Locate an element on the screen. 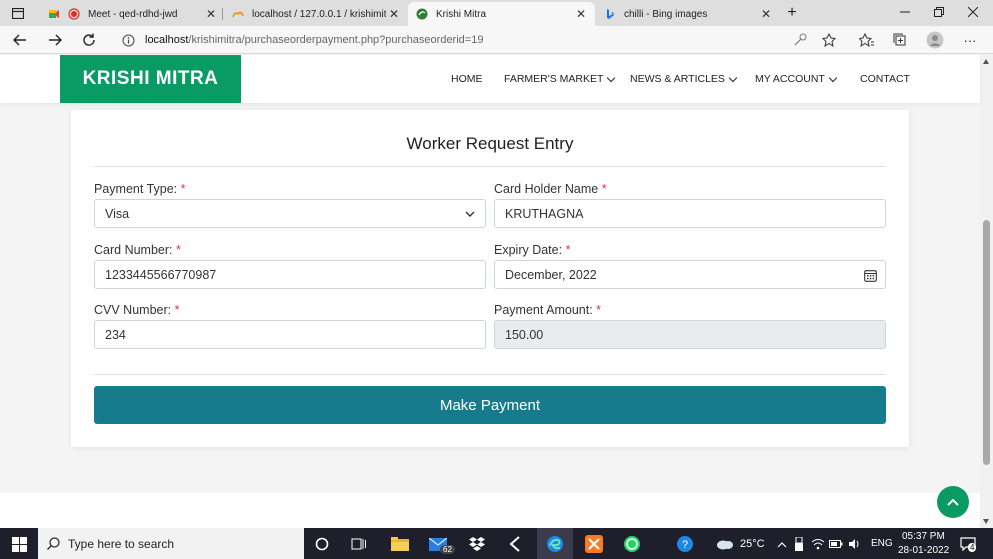 The image size is (993, 559). meet-icon is located at coordinates (54, 14).